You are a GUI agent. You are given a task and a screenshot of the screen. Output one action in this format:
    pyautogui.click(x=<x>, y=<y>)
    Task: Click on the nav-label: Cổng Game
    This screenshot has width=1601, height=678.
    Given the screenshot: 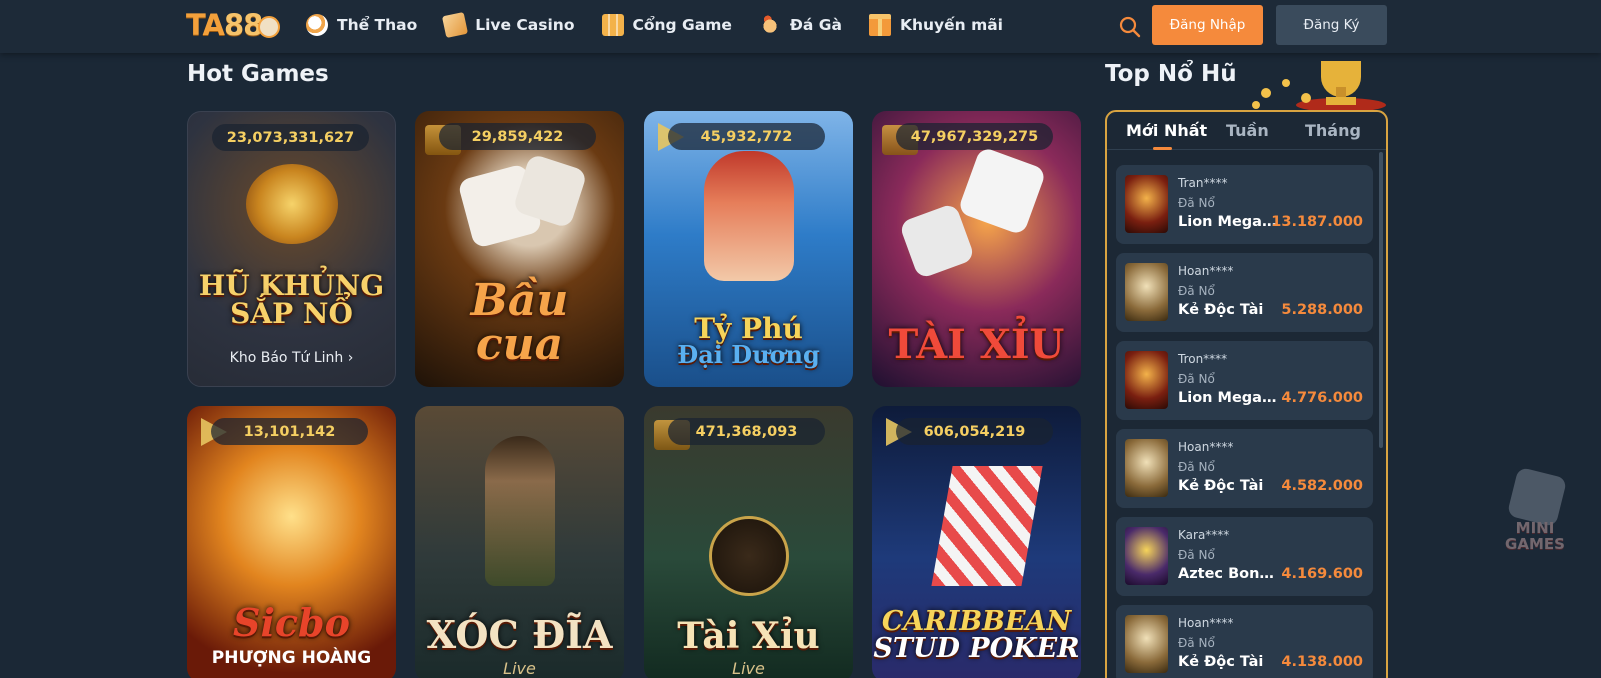 What is the action you would take?
    pyautogui.click(x=682, y=25)
    